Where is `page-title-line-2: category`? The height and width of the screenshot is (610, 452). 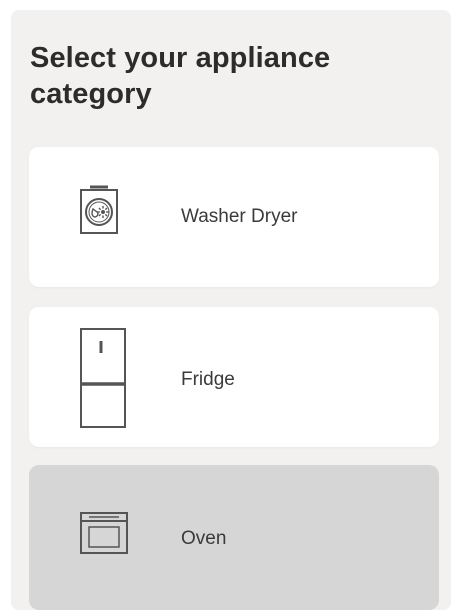 page-title-line-2: category is located at coordinates (91, 94).